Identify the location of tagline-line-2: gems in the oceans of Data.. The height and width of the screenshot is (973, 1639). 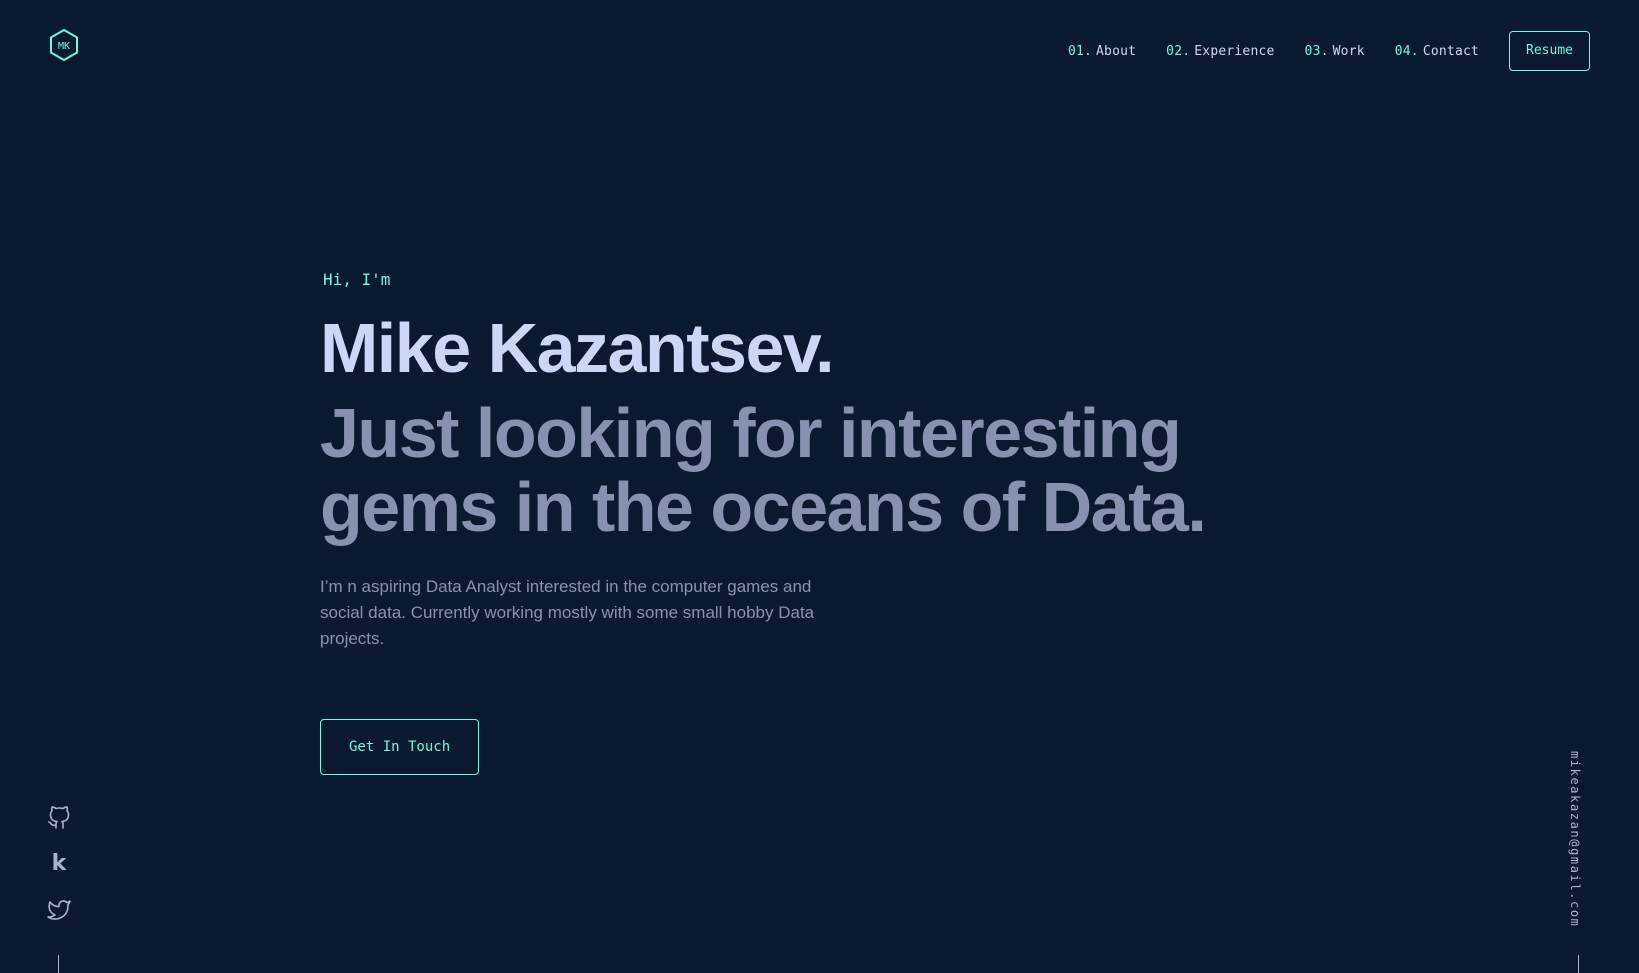
(763, 507).